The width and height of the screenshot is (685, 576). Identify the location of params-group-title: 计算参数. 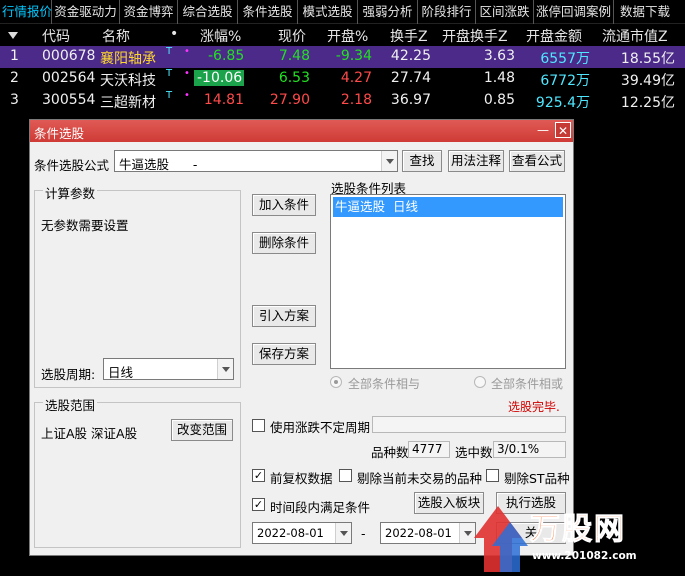
(70, 192).